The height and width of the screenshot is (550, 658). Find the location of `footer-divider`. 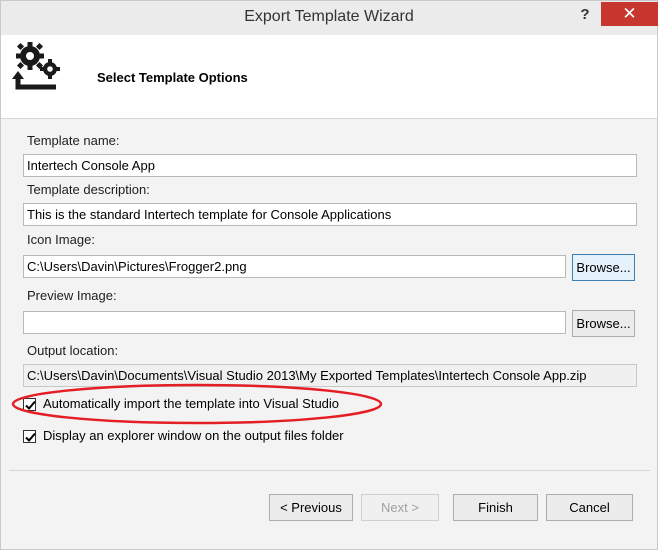

footer-divider is located at coordinates (329, 470).